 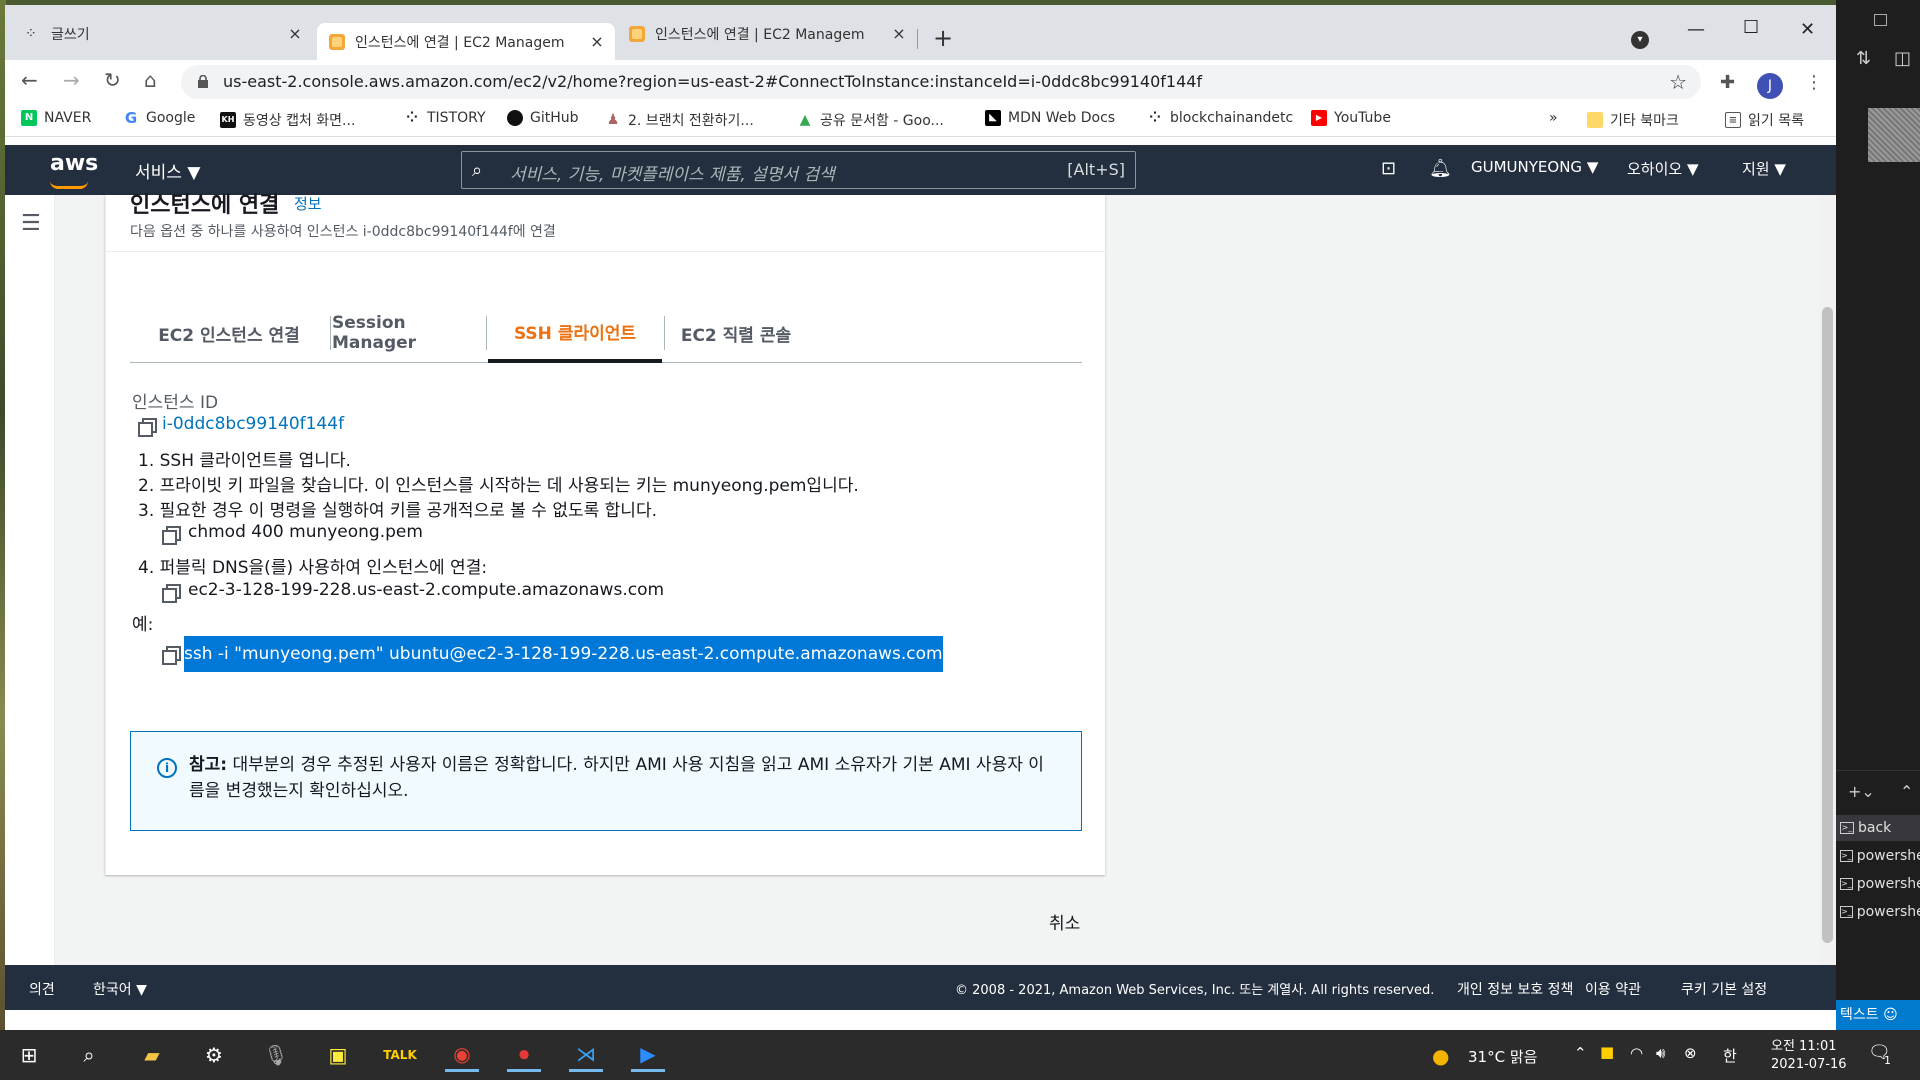 What do you see at coordinates (30, 580) in the screenshot?
I see `side-nav-rail: ☰` at bounding box center [30, 580].